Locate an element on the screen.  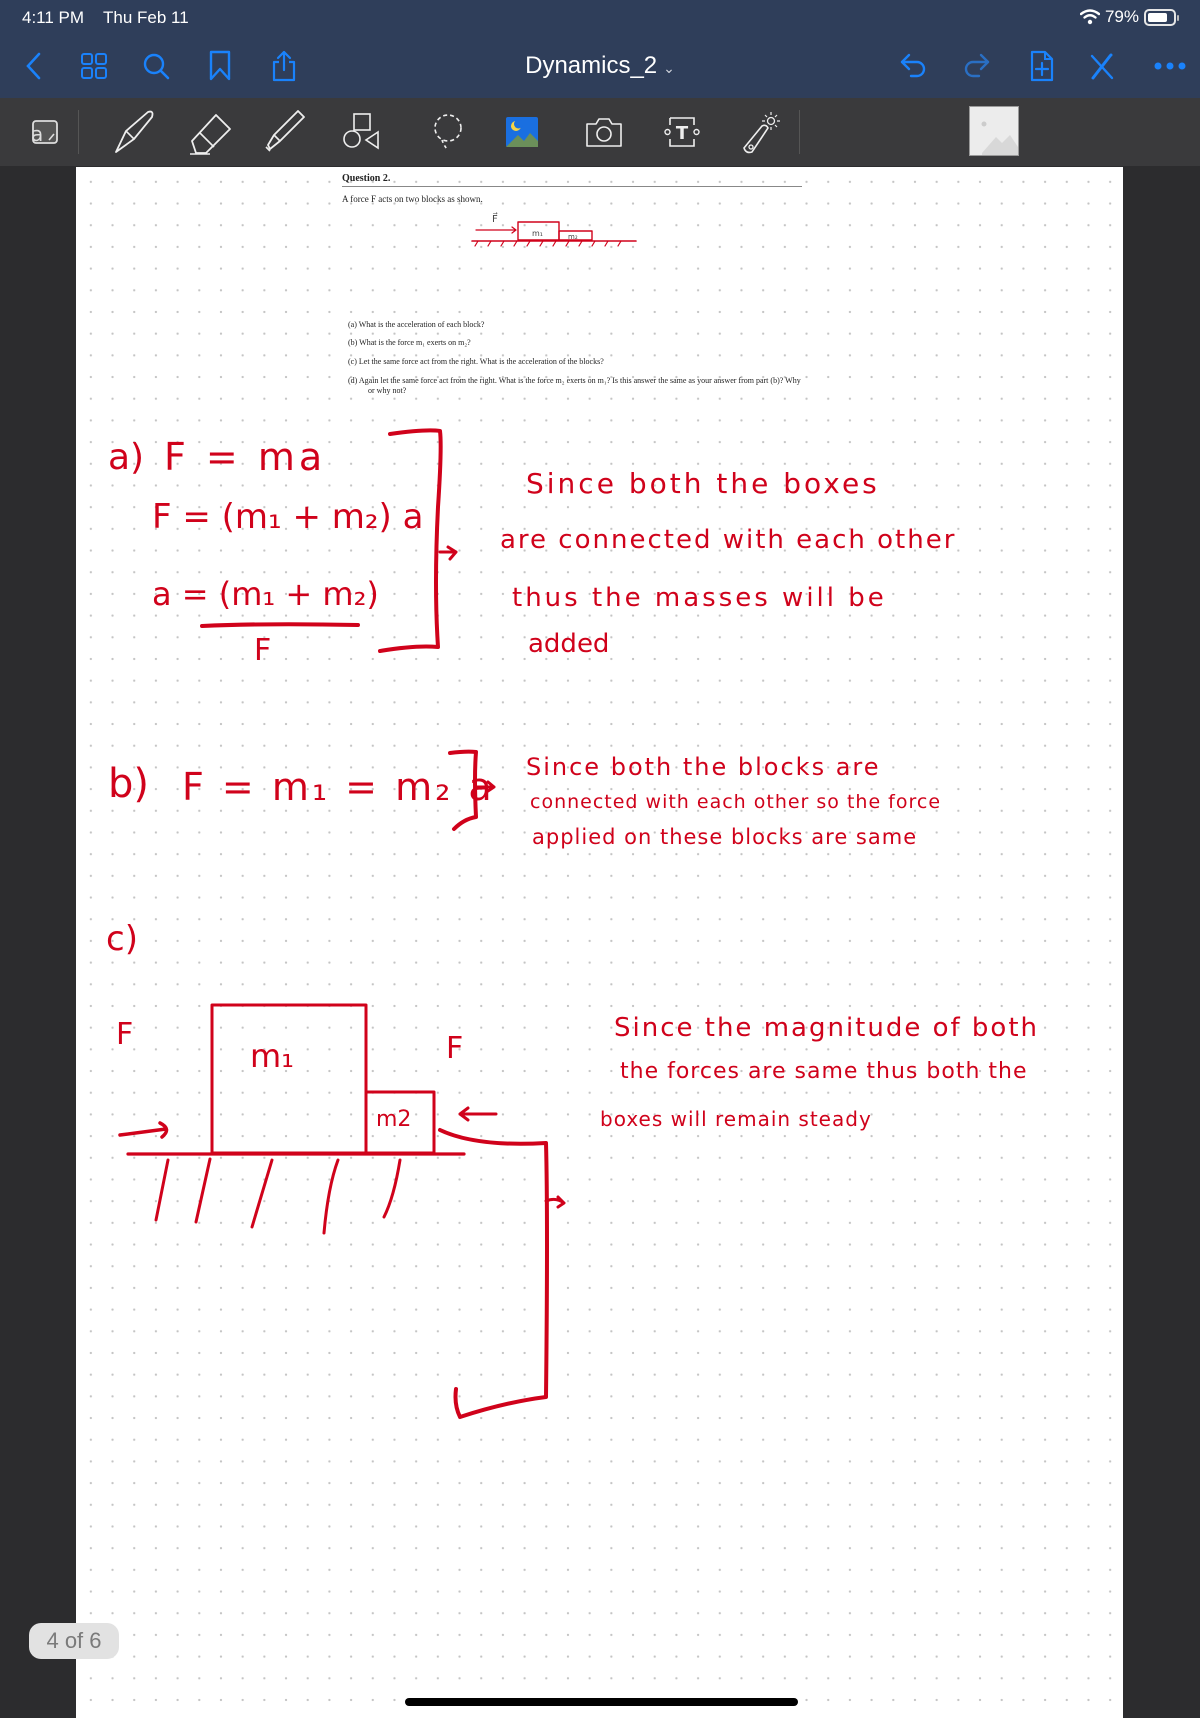
add-page-button is located at coordinates (1042, 66).